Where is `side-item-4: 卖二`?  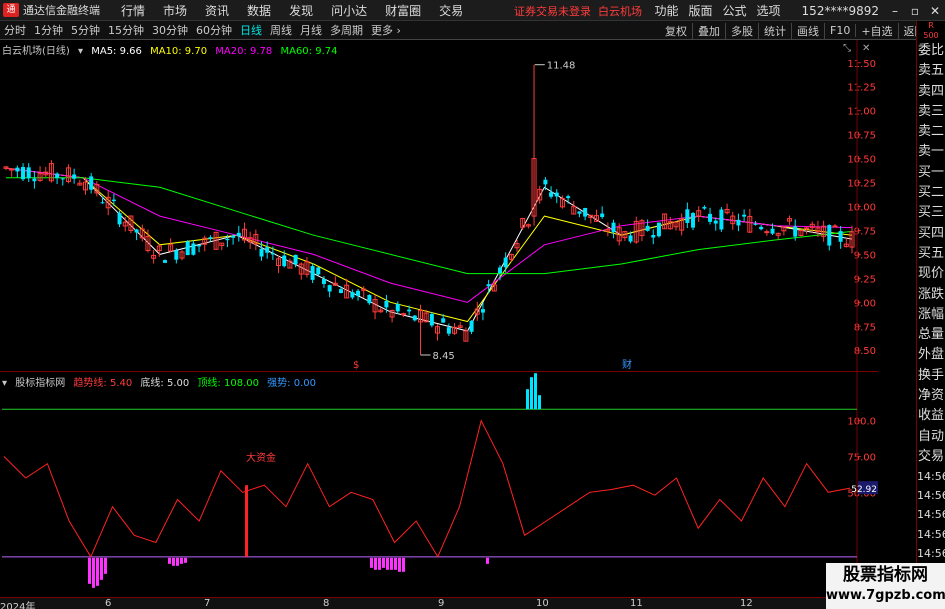 side-item-4: 卖二 is located at coordinates (931, 132).